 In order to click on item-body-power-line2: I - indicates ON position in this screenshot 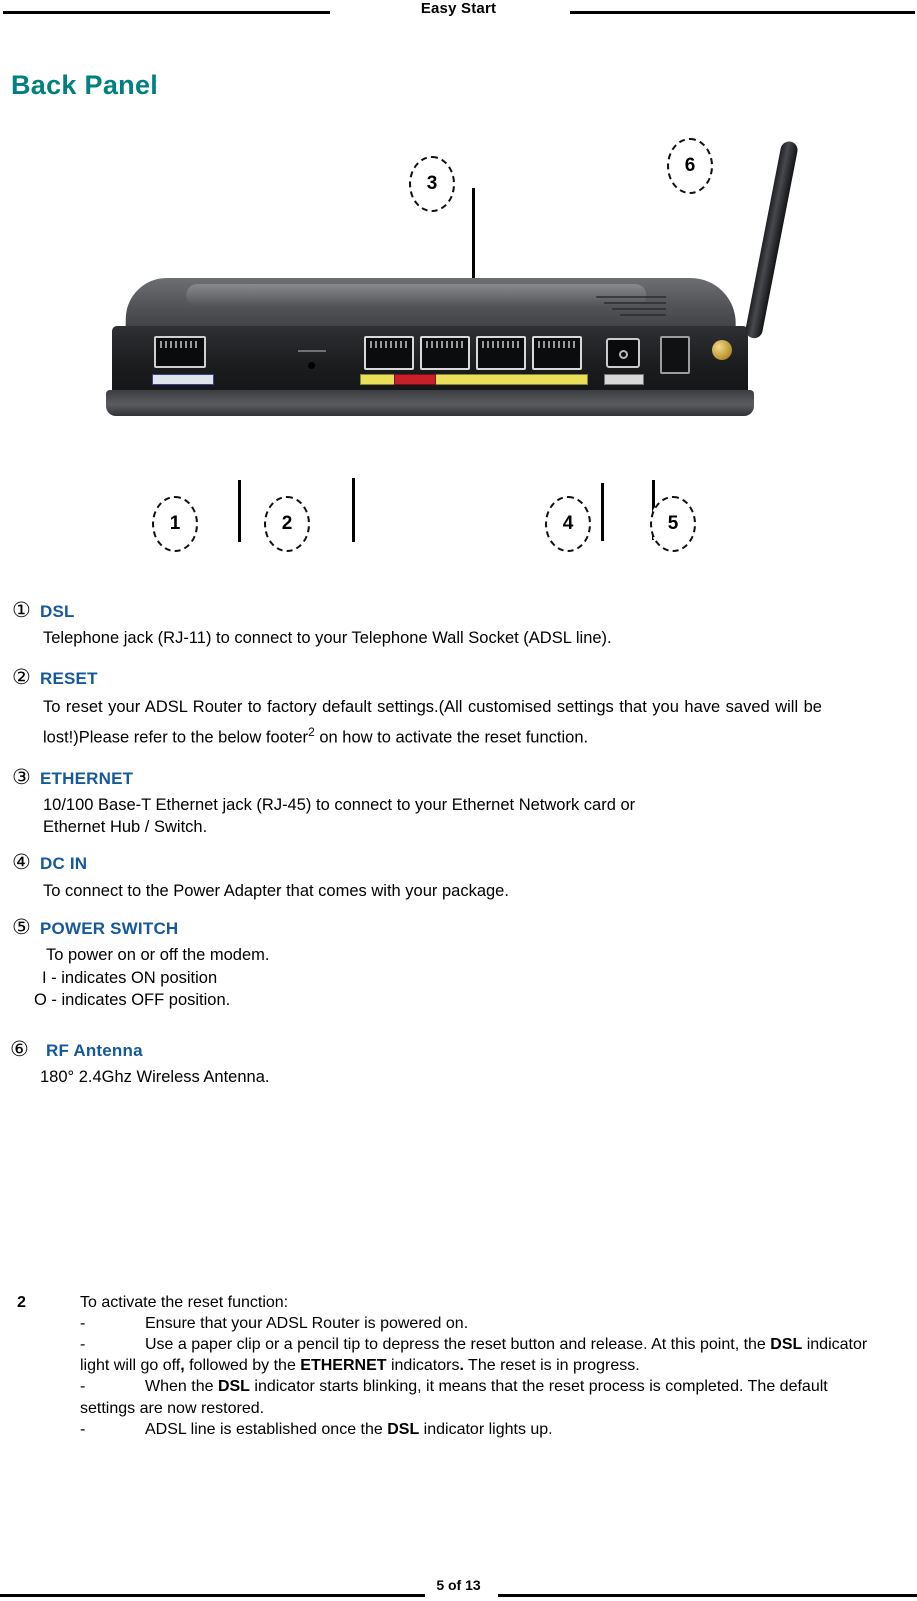, I will do `click(130, 977)`.